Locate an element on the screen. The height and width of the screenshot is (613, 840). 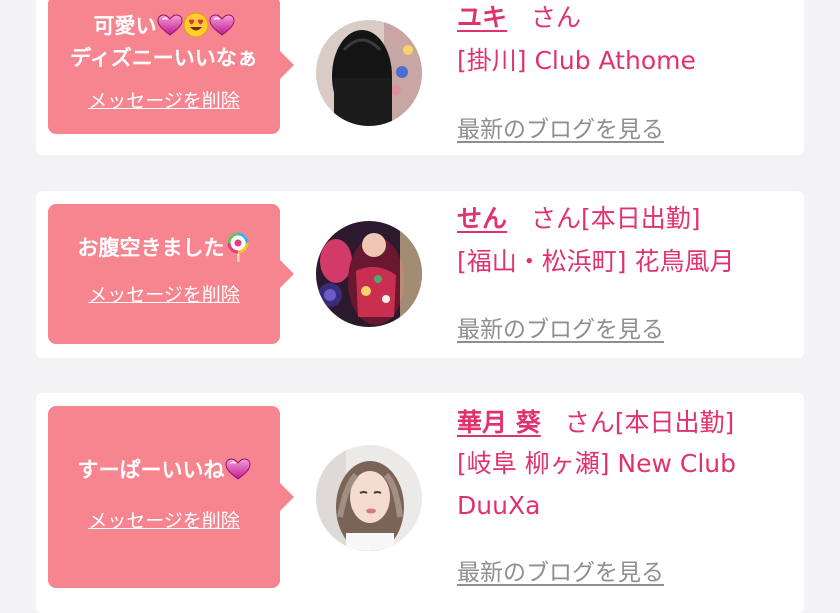
message-bubble: 可愛い ディズニーいいなぁ メッセージを削除 is located at coordinates (171, 67).